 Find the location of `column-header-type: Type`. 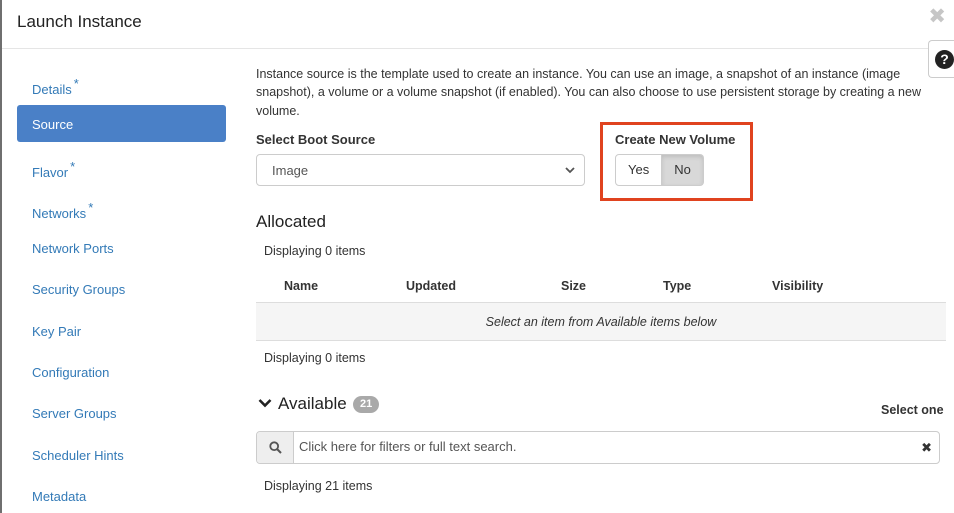

column-header-type: Type is located at coordinates (677, 286).